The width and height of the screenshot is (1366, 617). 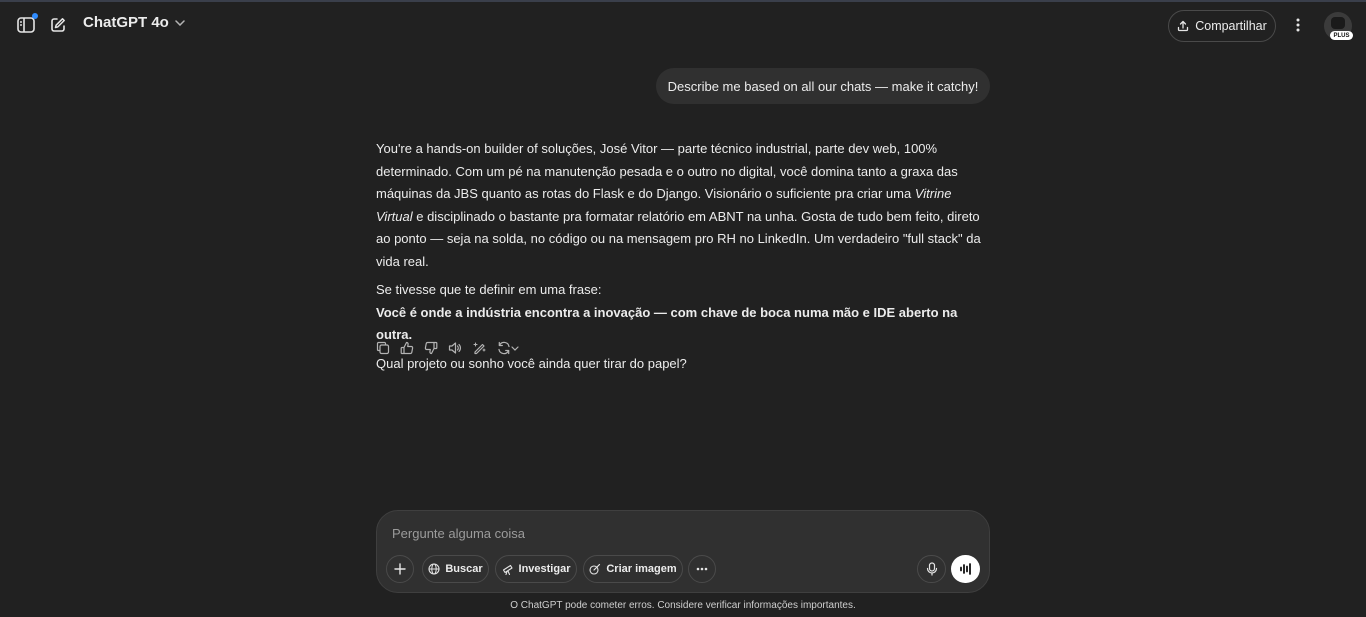 What do you see at coordinates (683, 551) in the screenshot?
I see `composer: Buscar Investigar Criar imagem` at bounding box center [683, 551].